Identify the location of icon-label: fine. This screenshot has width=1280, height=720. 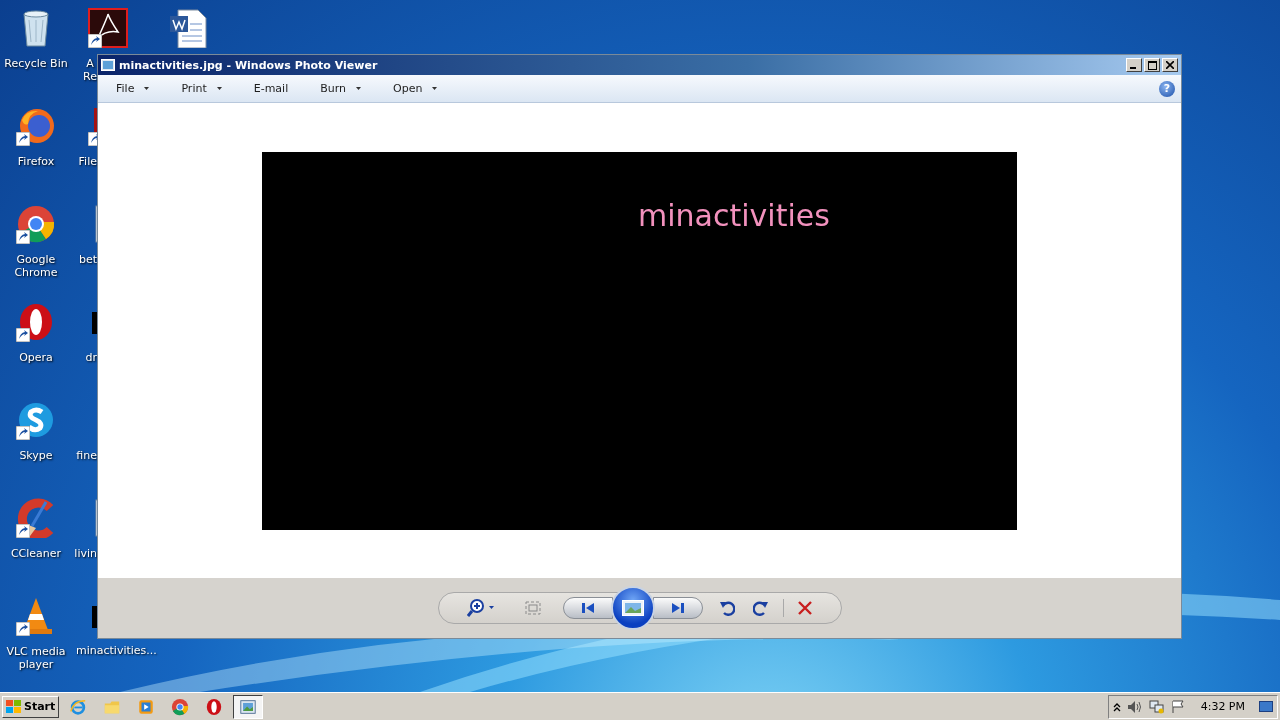
(86, 455).